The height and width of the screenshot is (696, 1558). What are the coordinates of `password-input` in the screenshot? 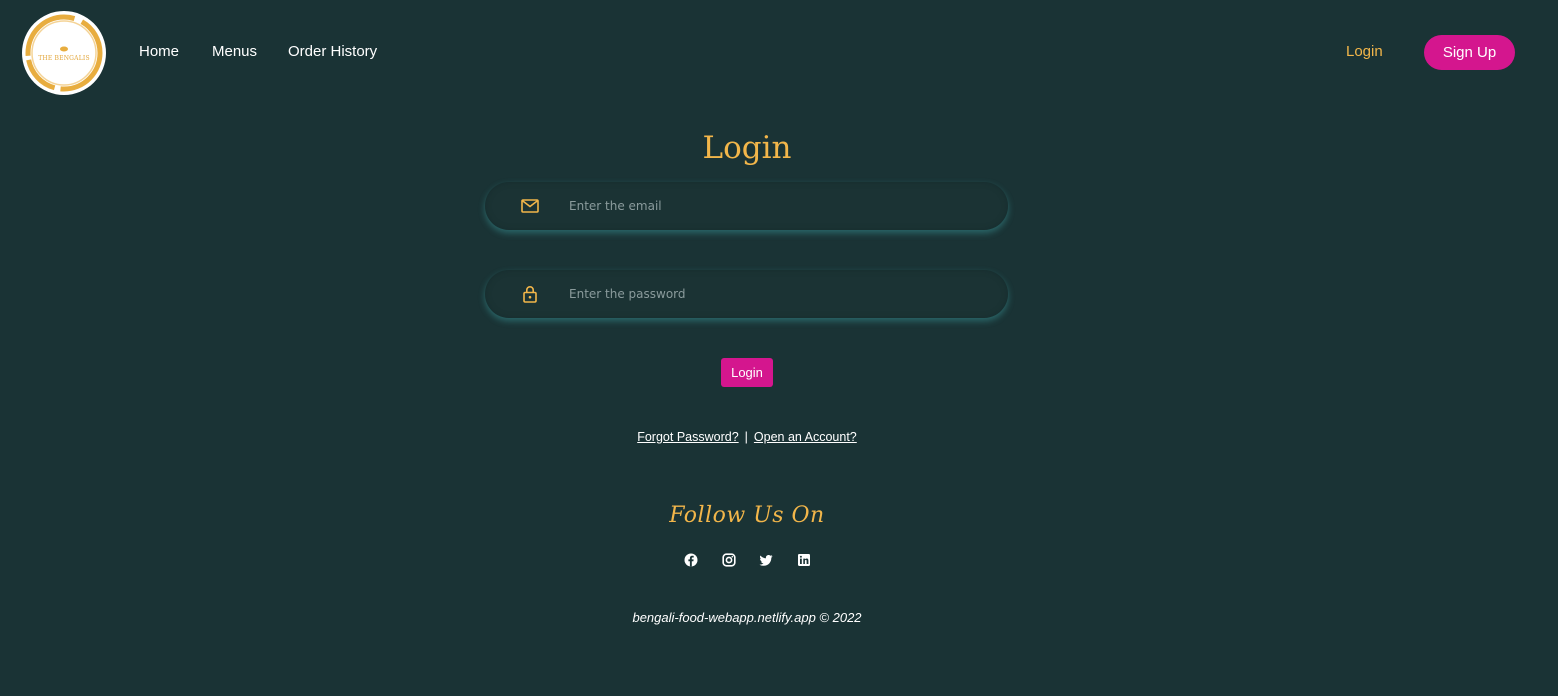 It's located at (779, 294).